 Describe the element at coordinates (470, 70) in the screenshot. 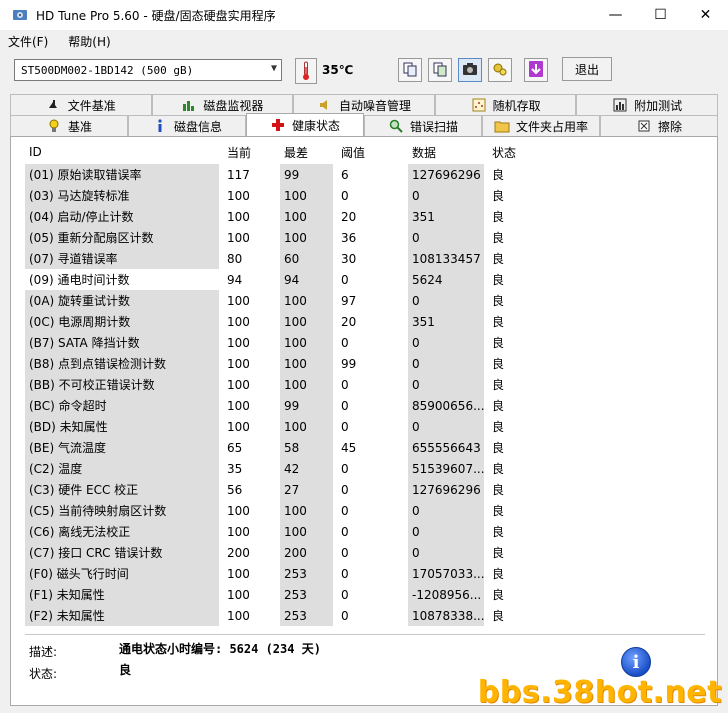

I see `screenshot-button` at that location.